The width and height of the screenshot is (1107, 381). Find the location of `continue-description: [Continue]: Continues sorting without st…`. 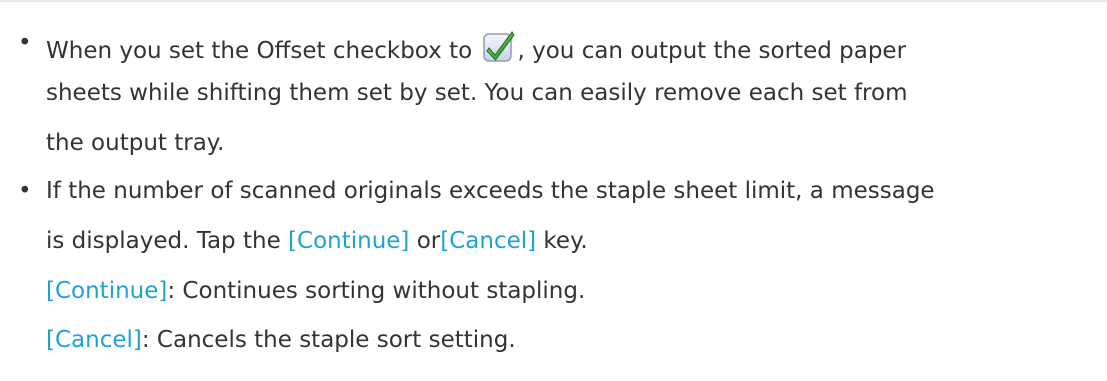

continue-description: [Continue]: Continues sorting without st… is located at coordinates (315, 291).